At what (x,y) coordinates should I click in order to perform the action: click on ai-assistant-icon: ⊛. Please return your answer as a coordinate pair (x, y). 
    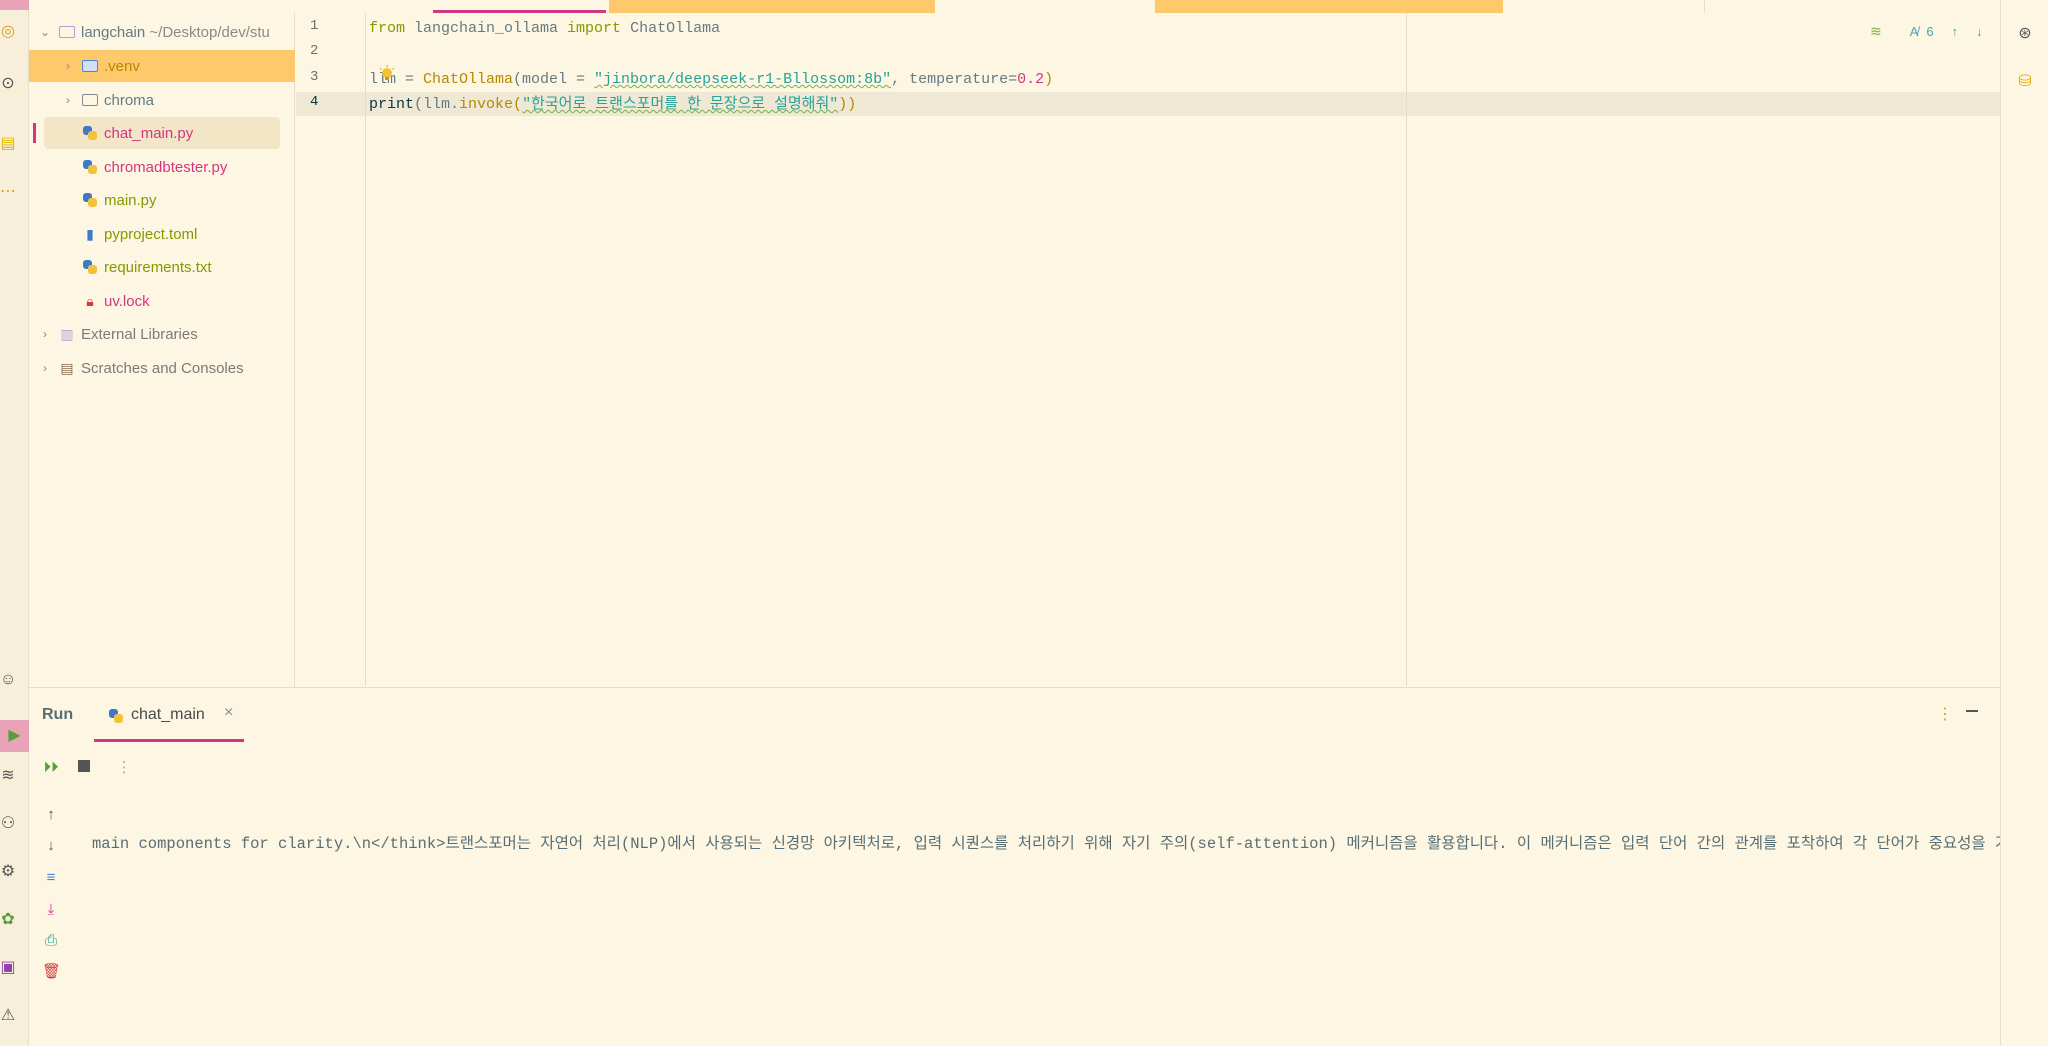
    Looking at the image, I should click on (2025, 34).